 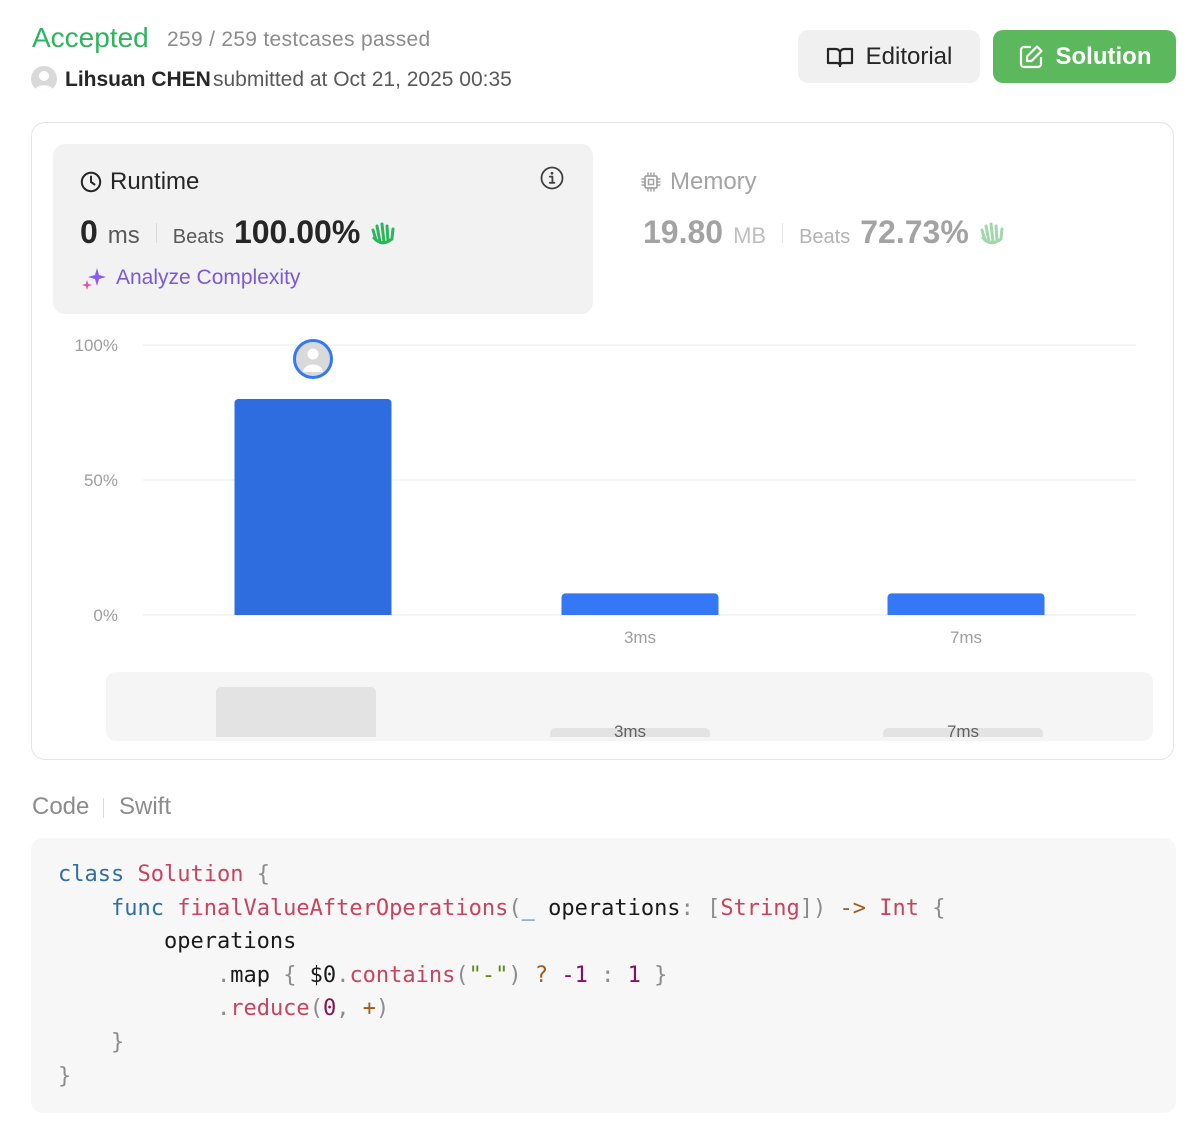 What do you see at coordinates (61, 806) in the screenshot?
I see `code-tab-label: Code` at bounding box center [61, 806].